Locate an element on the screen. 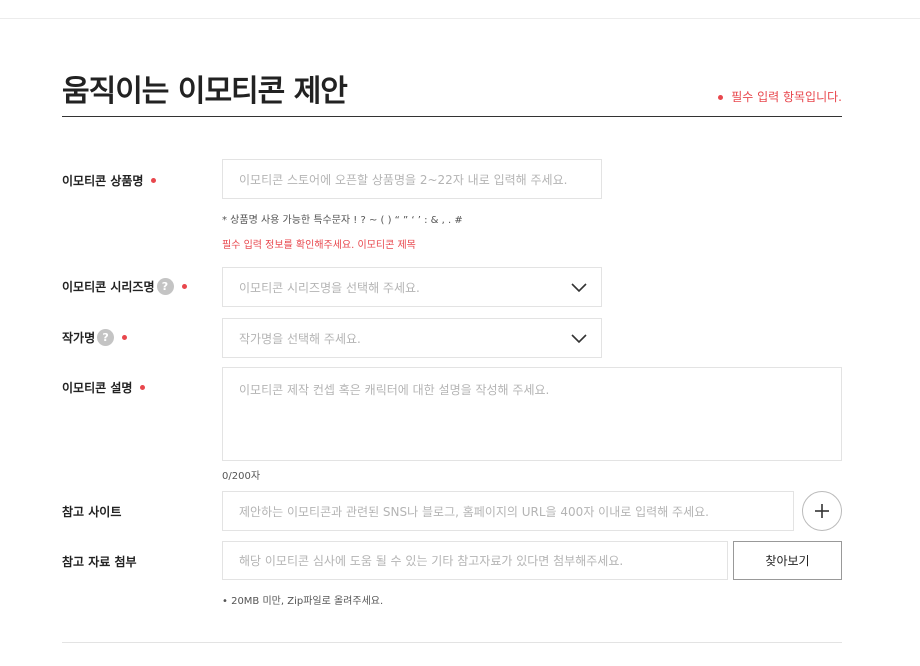  page-title: 움직이는 이모티콘 제안 is located at coordinates (205, 91).